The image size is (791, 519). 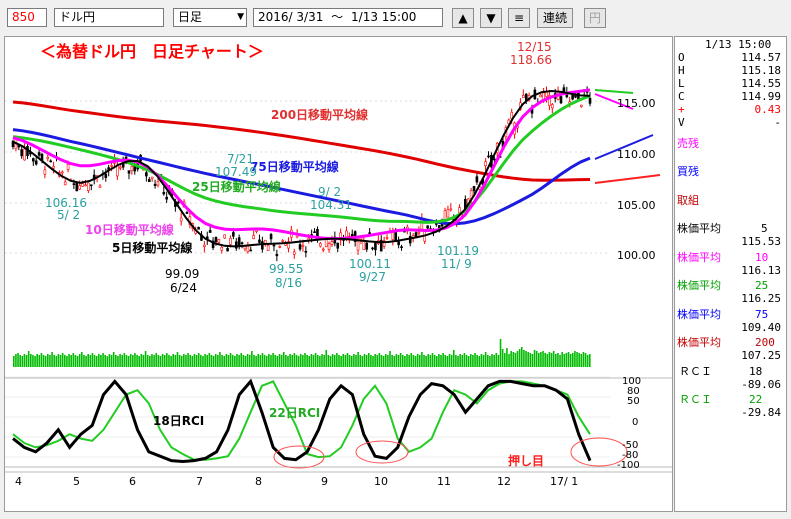 What do you see at coordinates (761, 241) in the screenshot?
I see `ma-value: 115.53` at bounding box center [761, 241].